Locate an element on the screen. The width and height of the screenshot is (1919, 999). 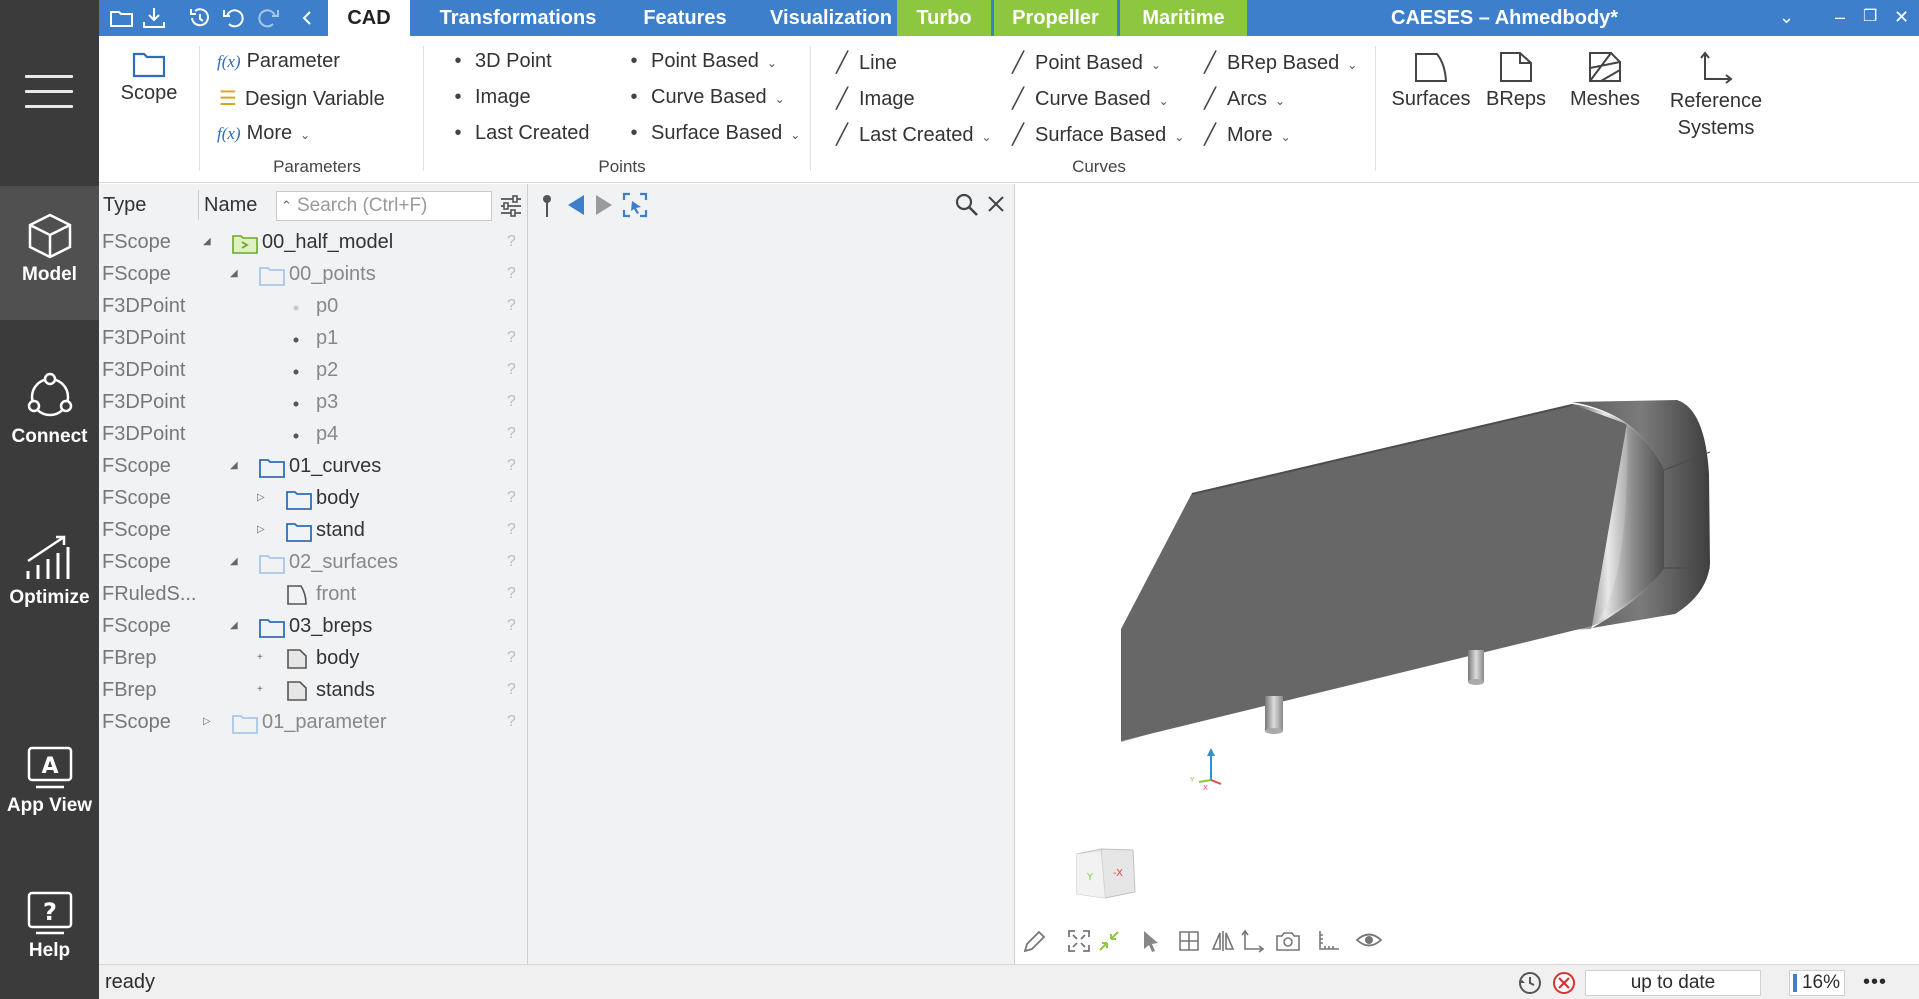
more-options-icon: ••• is located at coordinates (1875, 982).